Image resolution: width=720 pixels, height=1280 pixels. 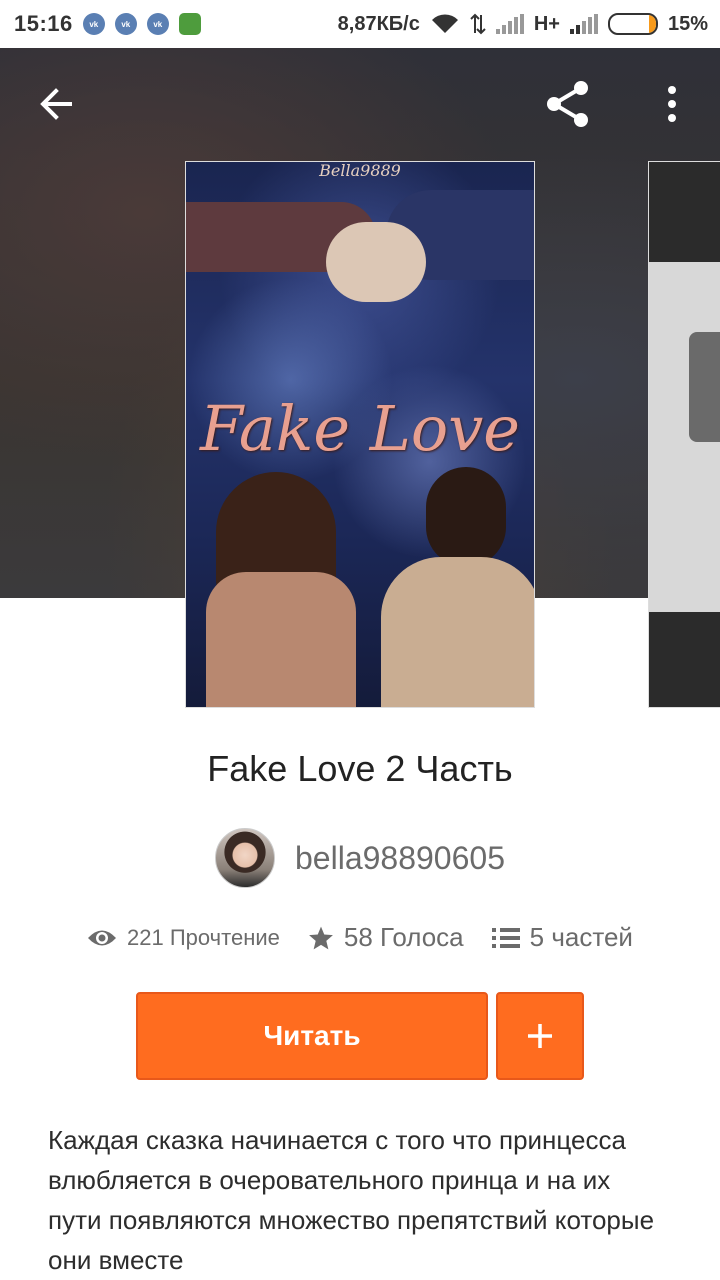 What do you see at coordinates (478, 24) in the screenshot?
I see `data-transfer-icon` at bounding box center [478, 24].